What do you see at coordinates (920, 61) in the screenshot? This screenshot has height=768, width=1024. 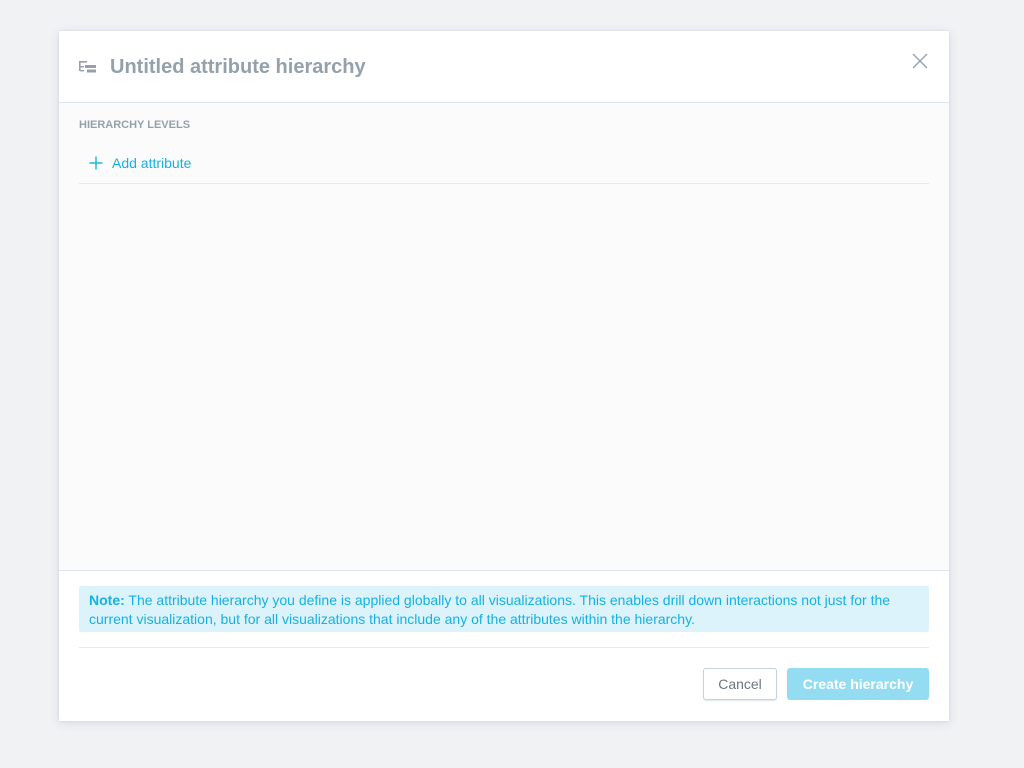 I see `close-icon` at bounding box center [920, 61].